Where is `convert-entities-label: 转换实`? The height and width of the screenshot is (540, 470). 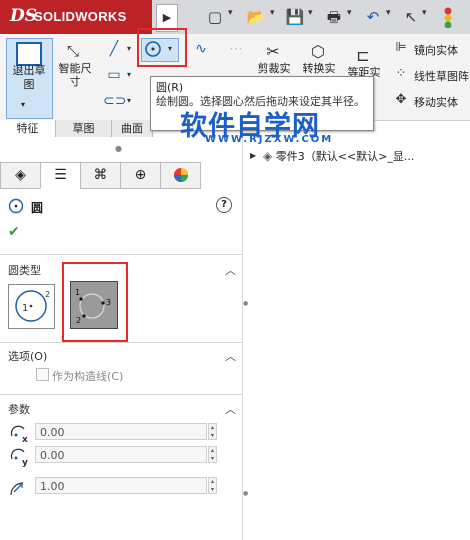 convert-entities-label: 转换实 is located at coordinates (319, 68).